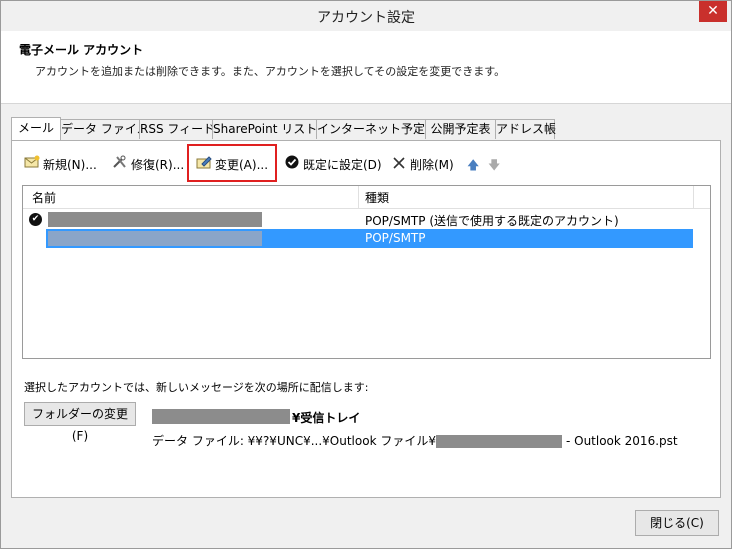  Describe the element at coordinates (432, 165) in the screenshot. I see `delete-label: 削除(M)` at that location.